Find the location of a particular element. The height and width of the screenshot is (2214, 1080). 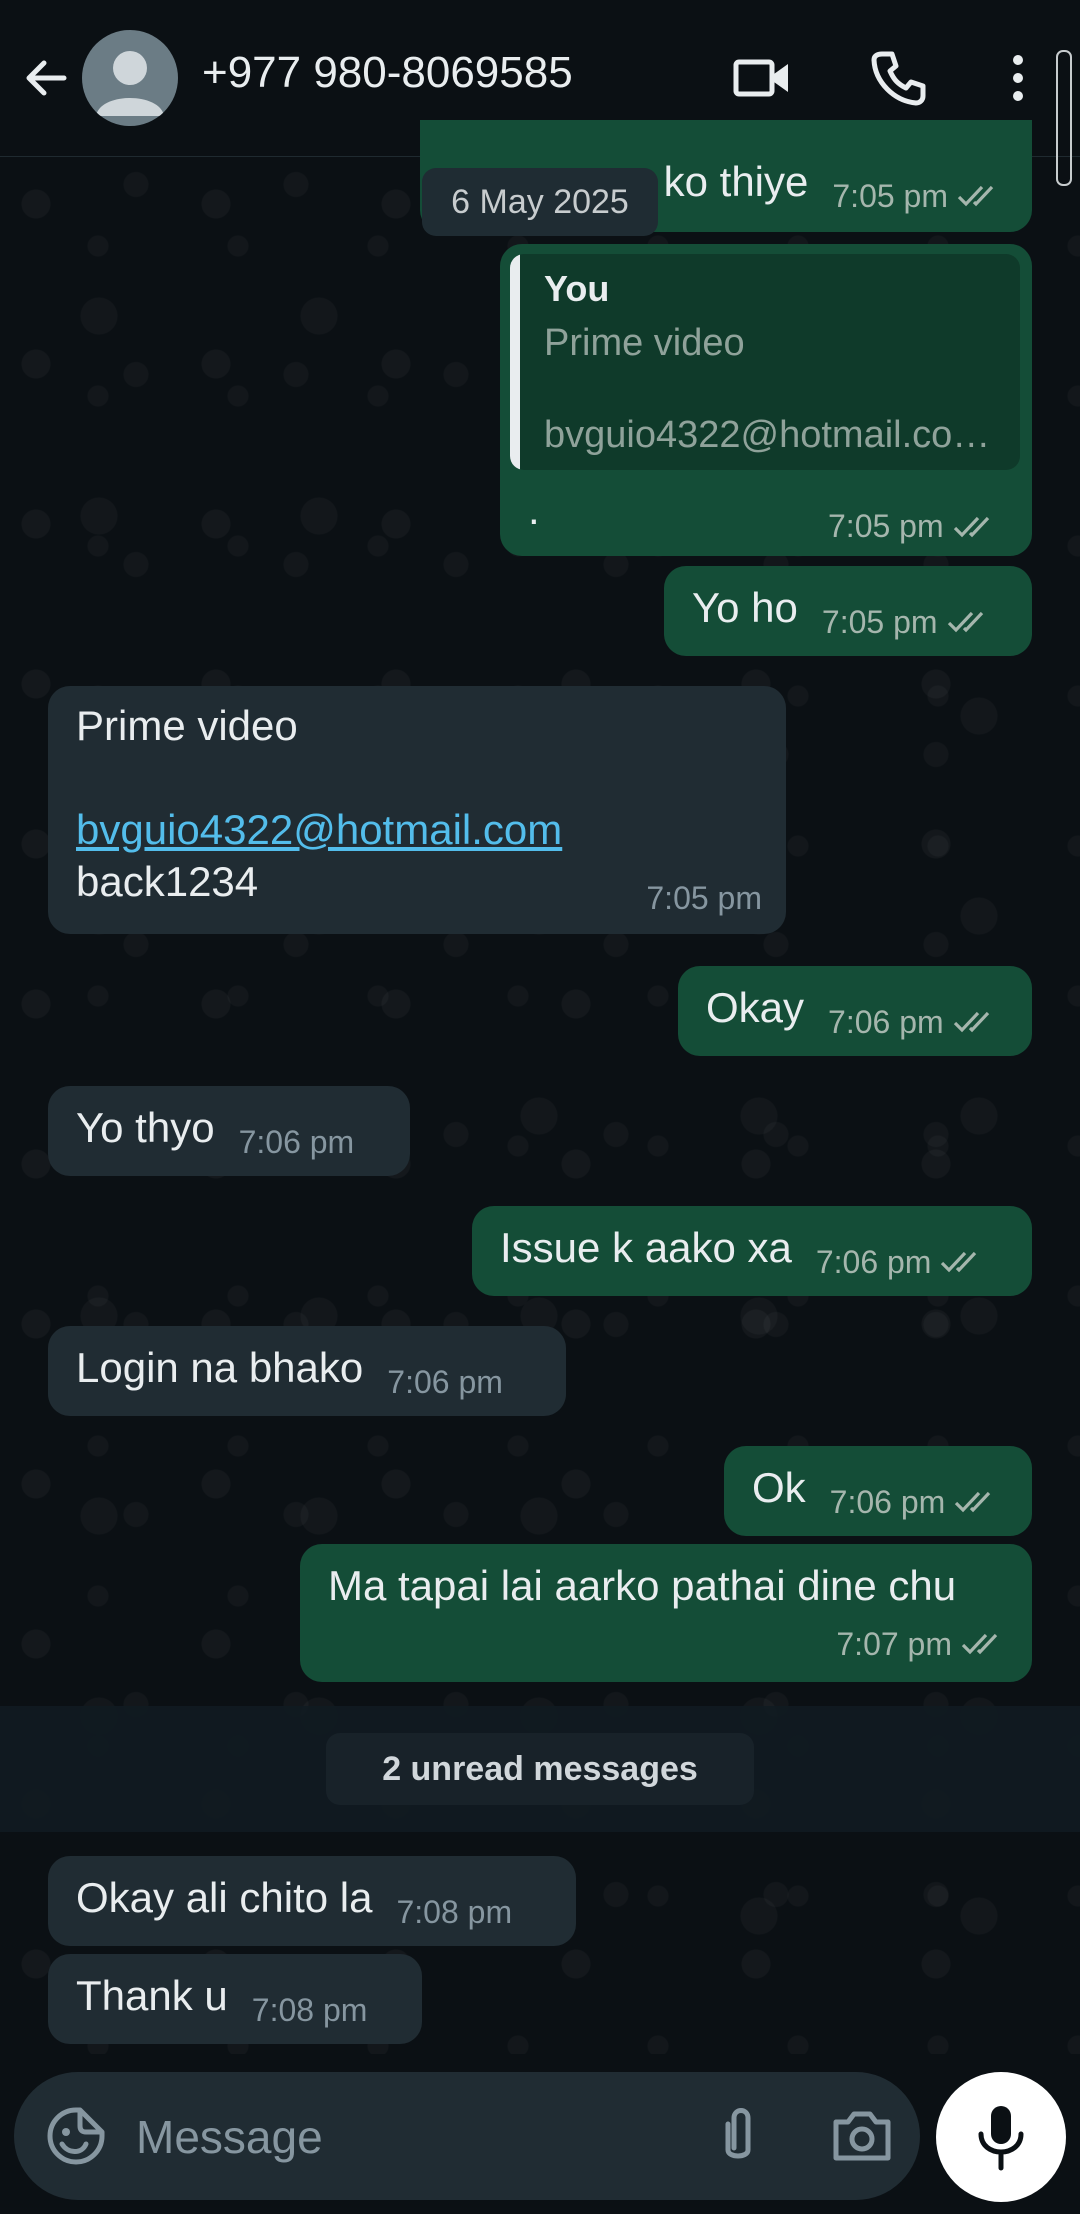

more-options-icon is located at coordinates (1018, 78).